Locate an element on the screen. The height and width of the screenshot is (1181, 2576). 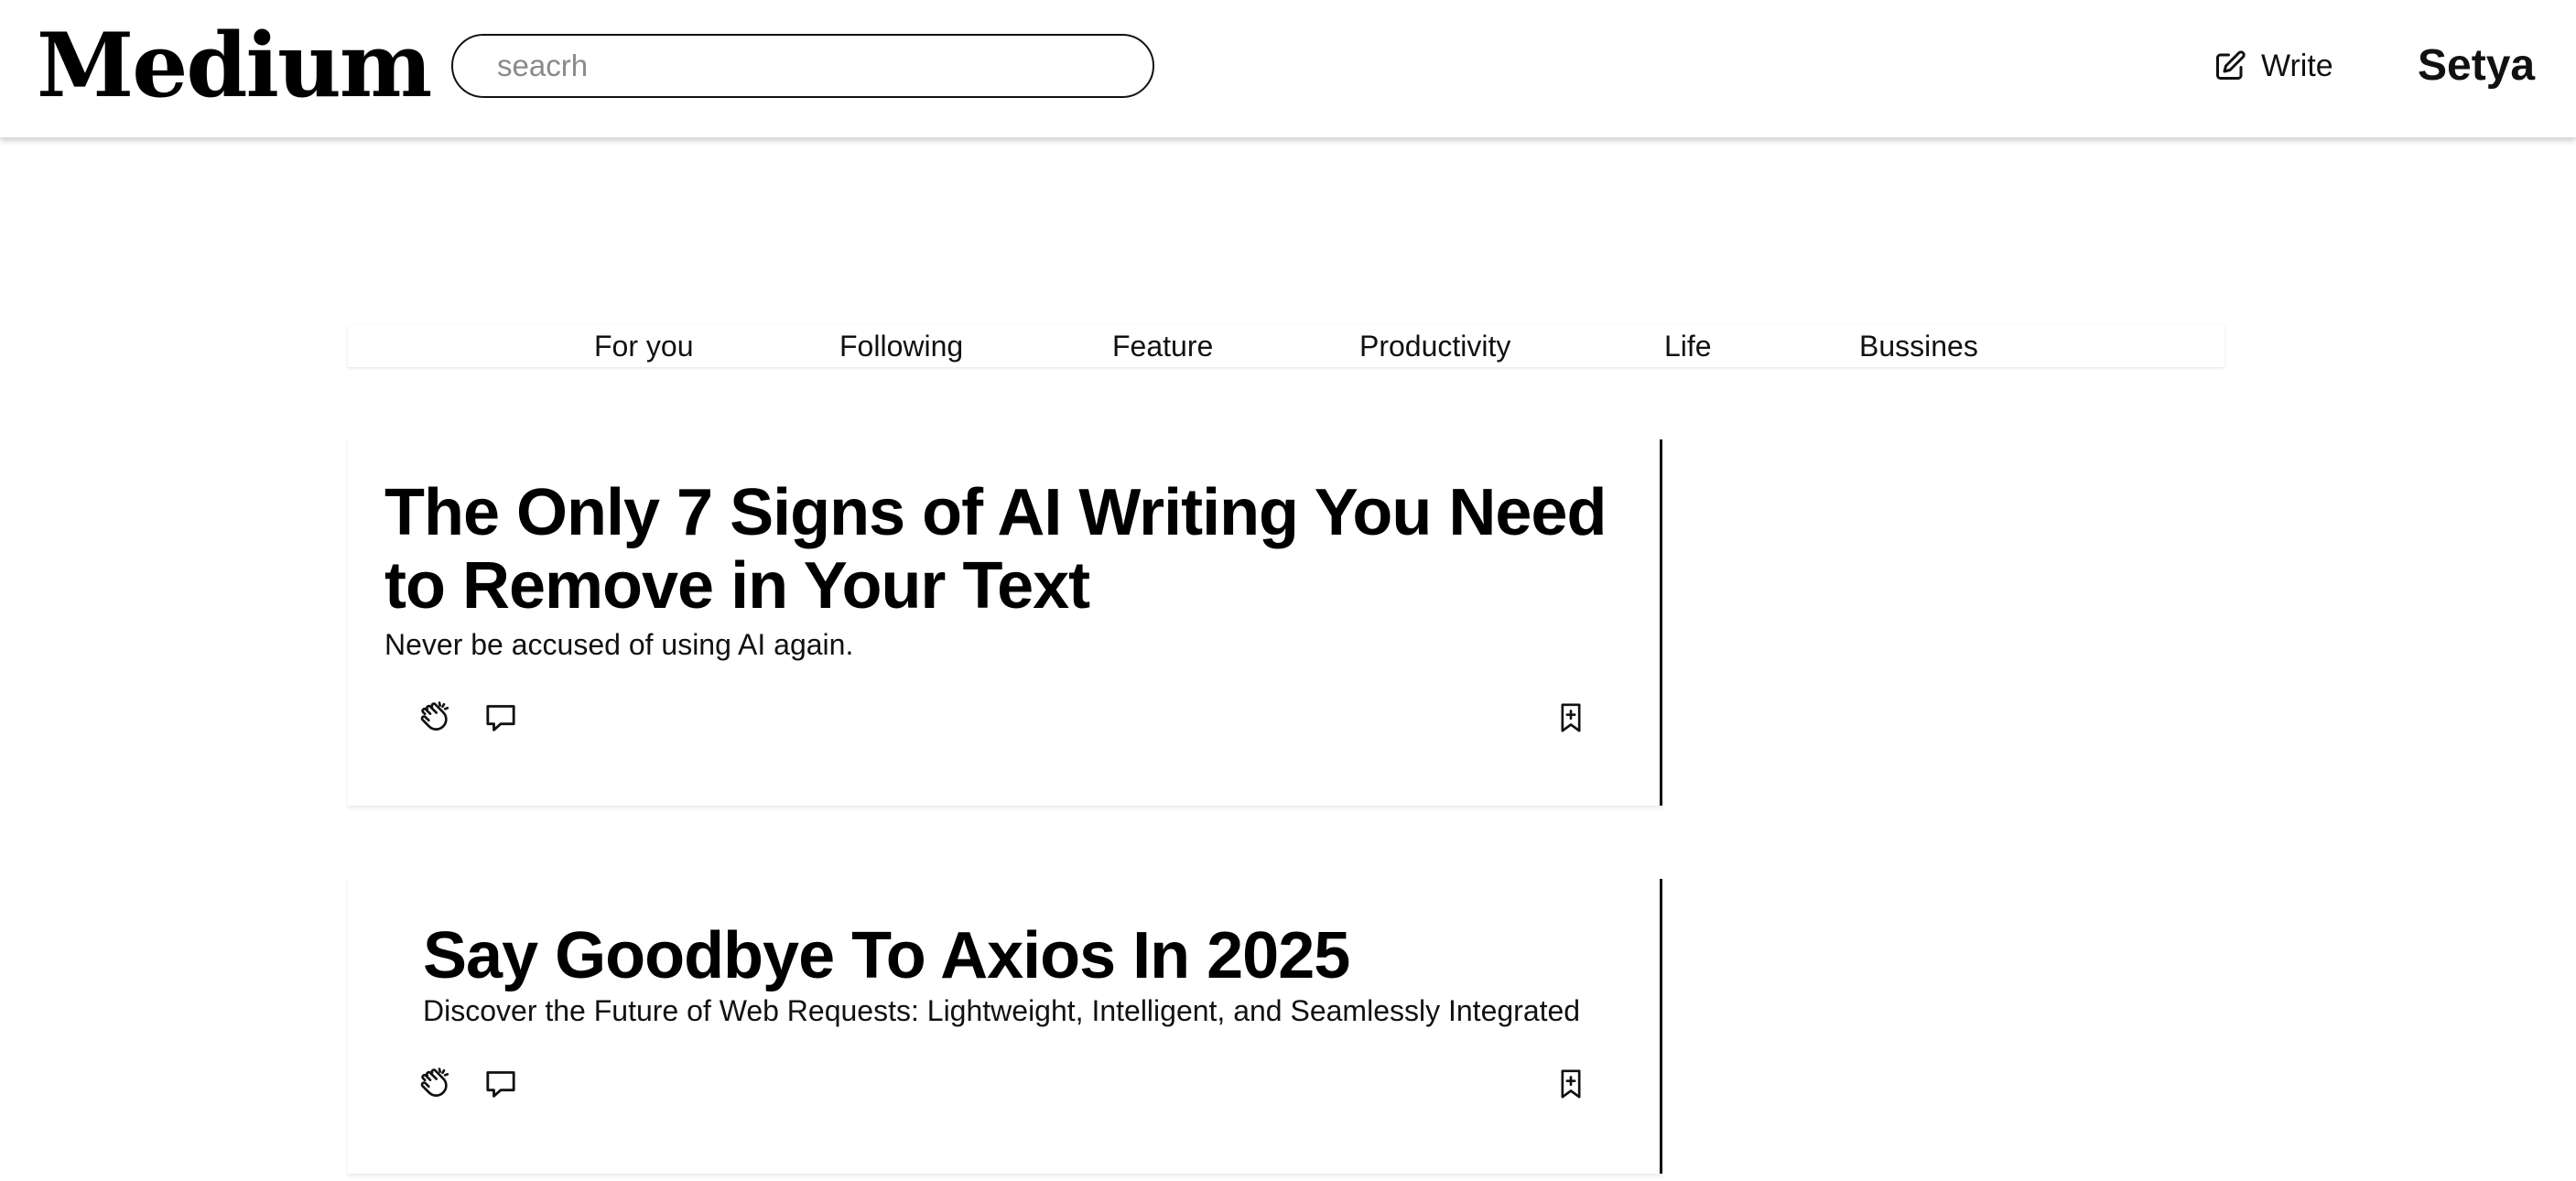
write-button: Write is located at coordinates (2273, 66).